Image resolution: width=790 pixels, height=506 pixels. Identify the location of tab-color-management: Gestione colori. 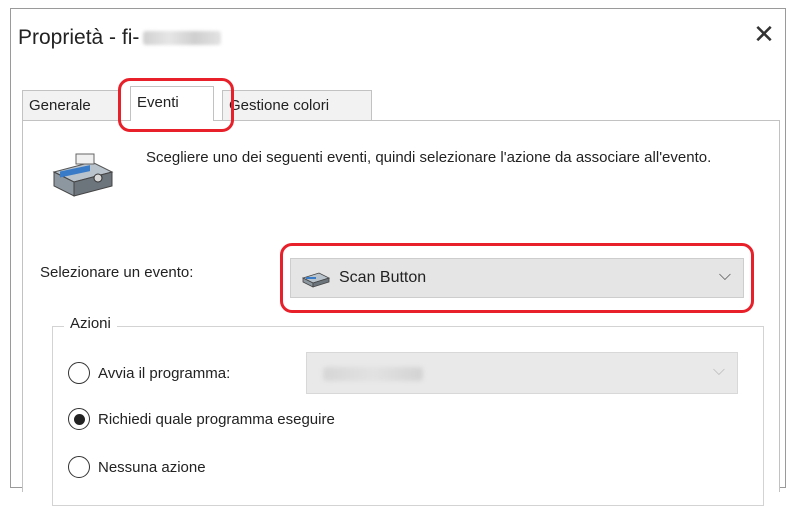
(297, 105).